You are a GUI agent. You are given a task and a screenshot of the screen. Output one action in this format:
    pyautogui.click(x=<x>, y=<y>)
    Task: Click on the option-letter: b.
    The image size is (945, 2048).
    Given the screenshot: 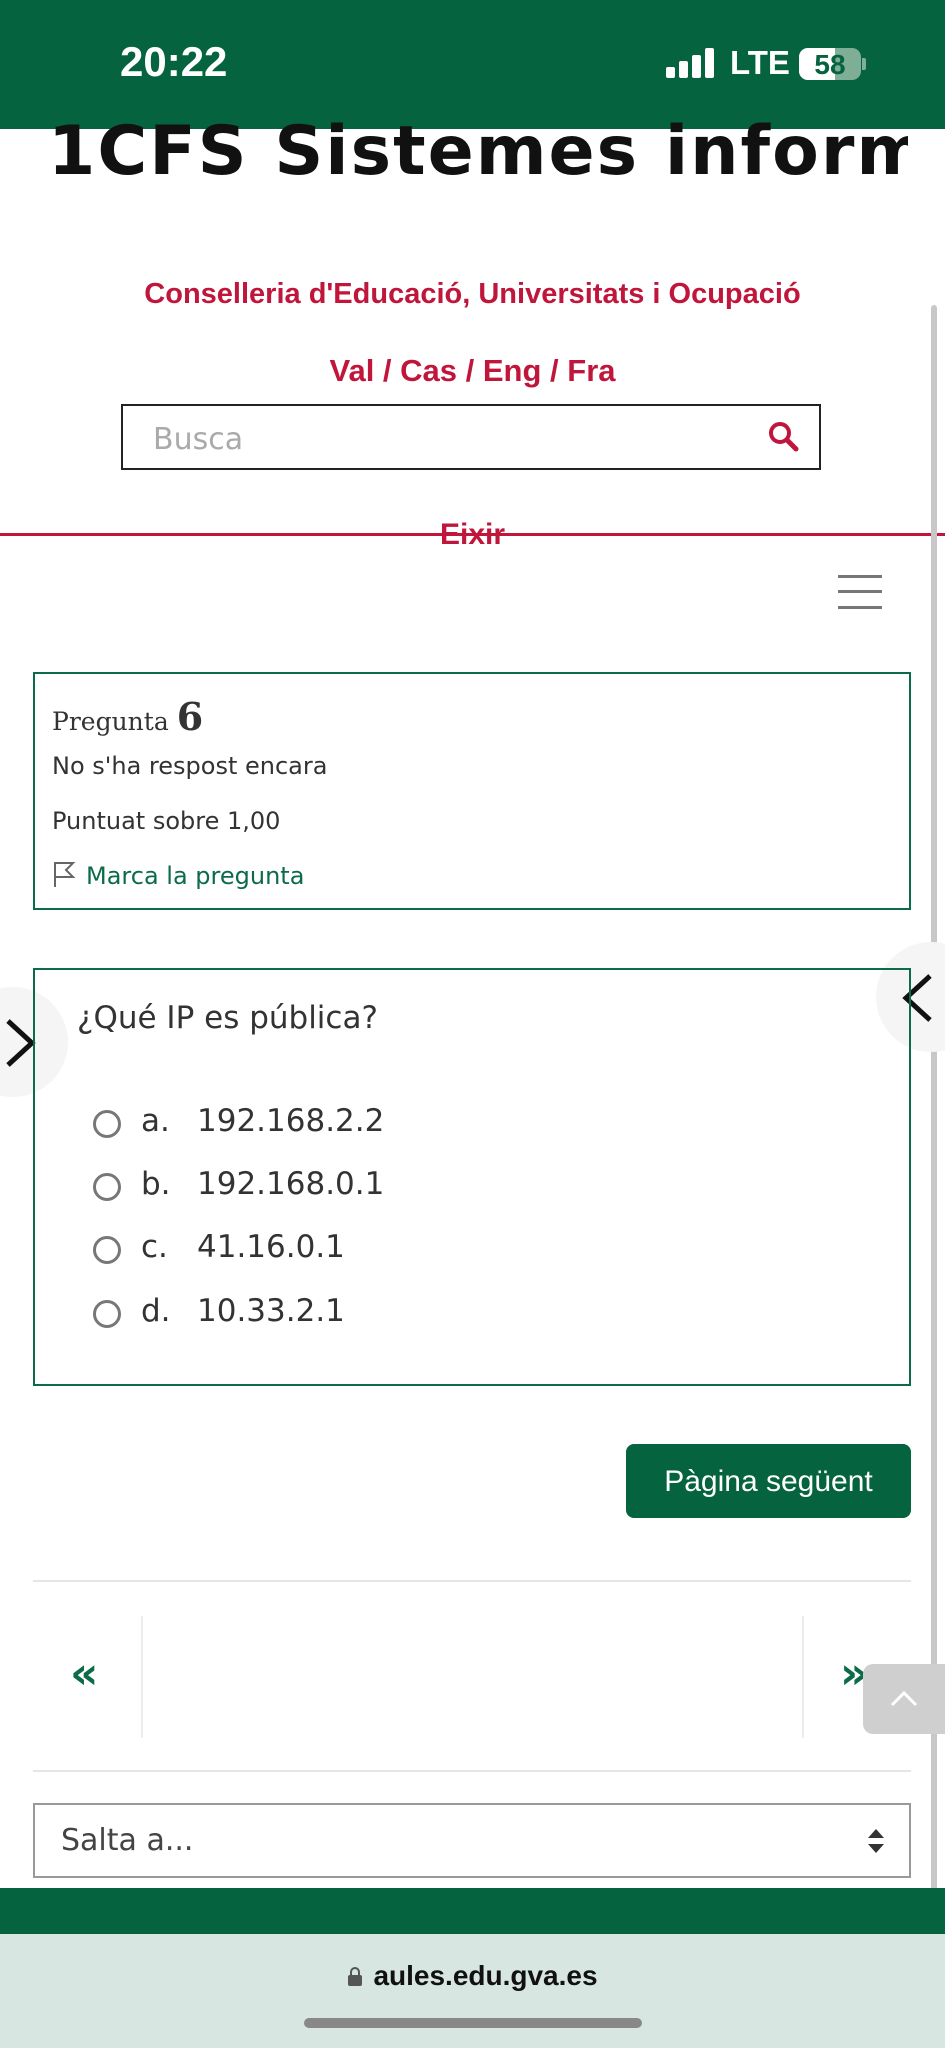 What is the action you would take?
    pyautogui.click(x=156, y=1184)
    